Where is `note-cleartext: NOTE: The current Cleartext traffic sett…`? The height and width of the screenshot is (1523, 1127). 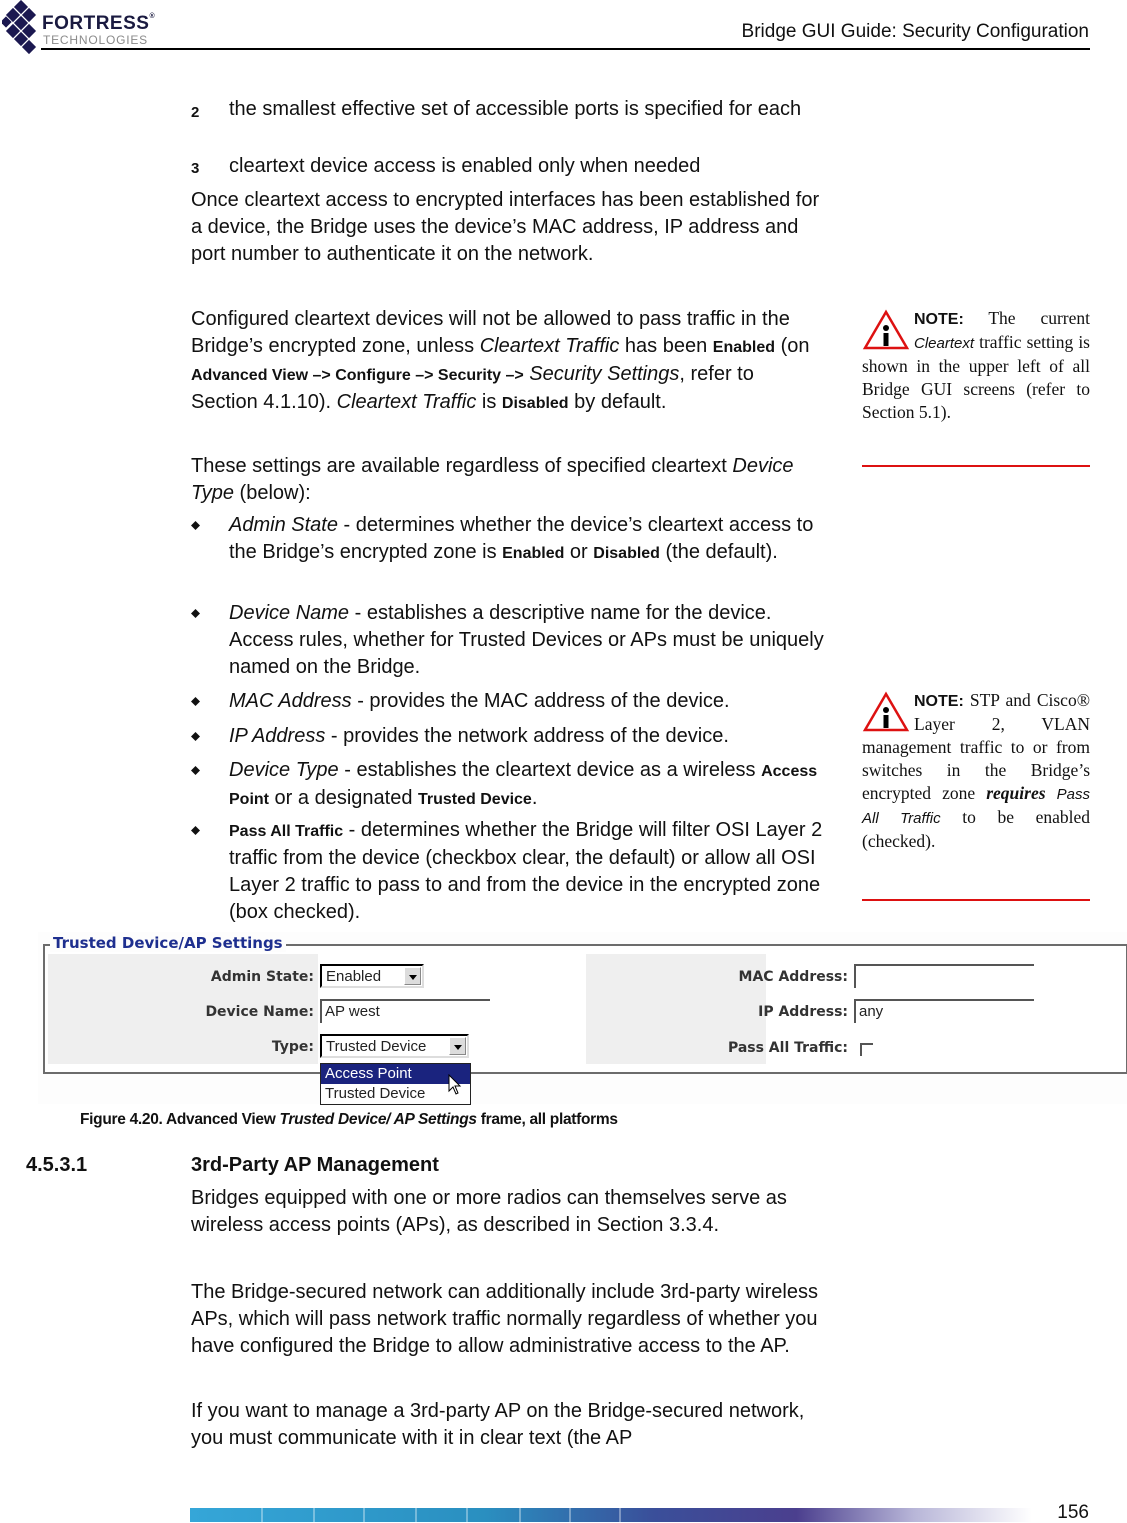 note-cleartext: NOTE: The current Cleartext traffic sett… is located at coordinates (976, 365).